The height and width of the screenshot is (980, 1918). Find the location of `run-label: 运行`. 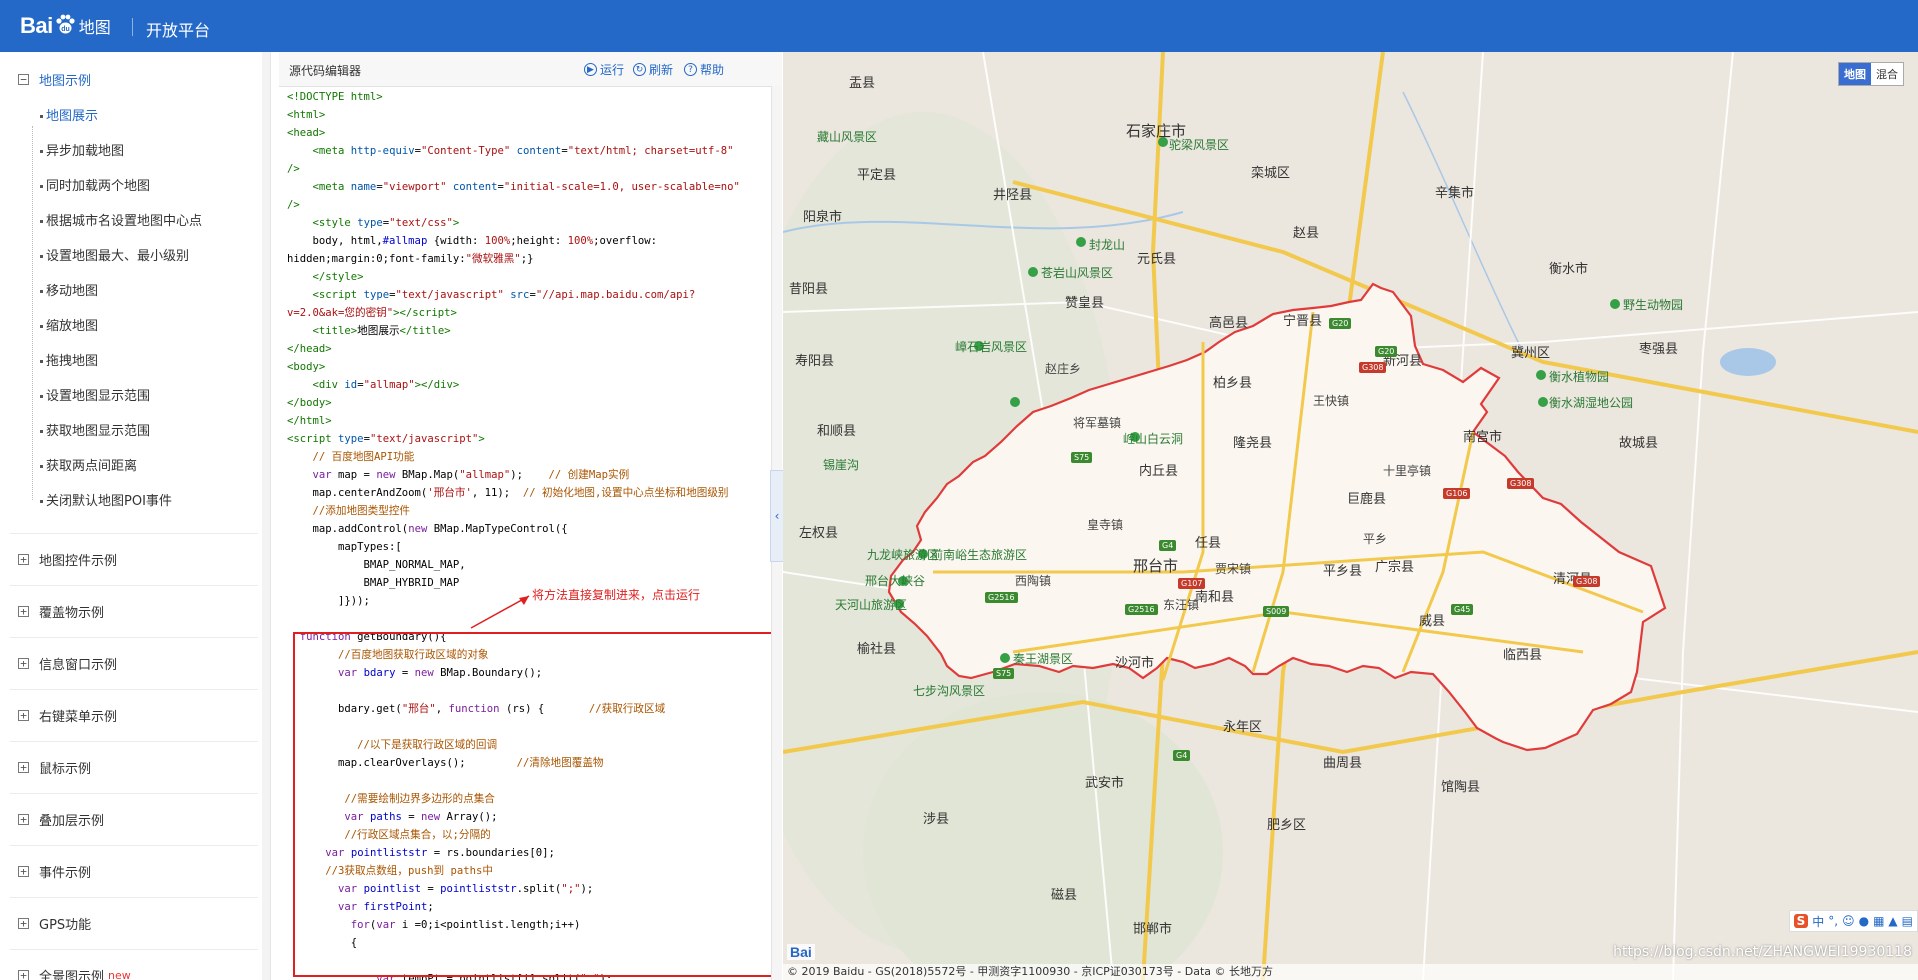

run-label: 运行 is located at coordinates (612, 70).